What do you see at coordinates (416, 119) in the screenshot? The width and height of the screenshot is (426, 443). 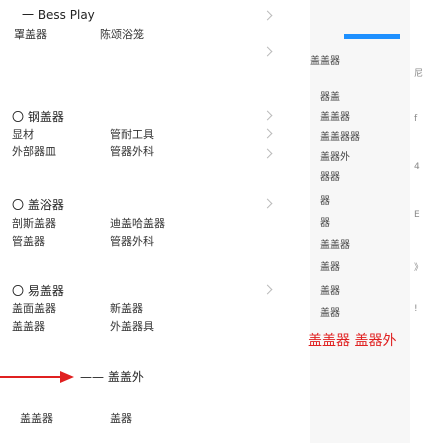 I see `margin-mark: f` at bounding box center [416, 119].